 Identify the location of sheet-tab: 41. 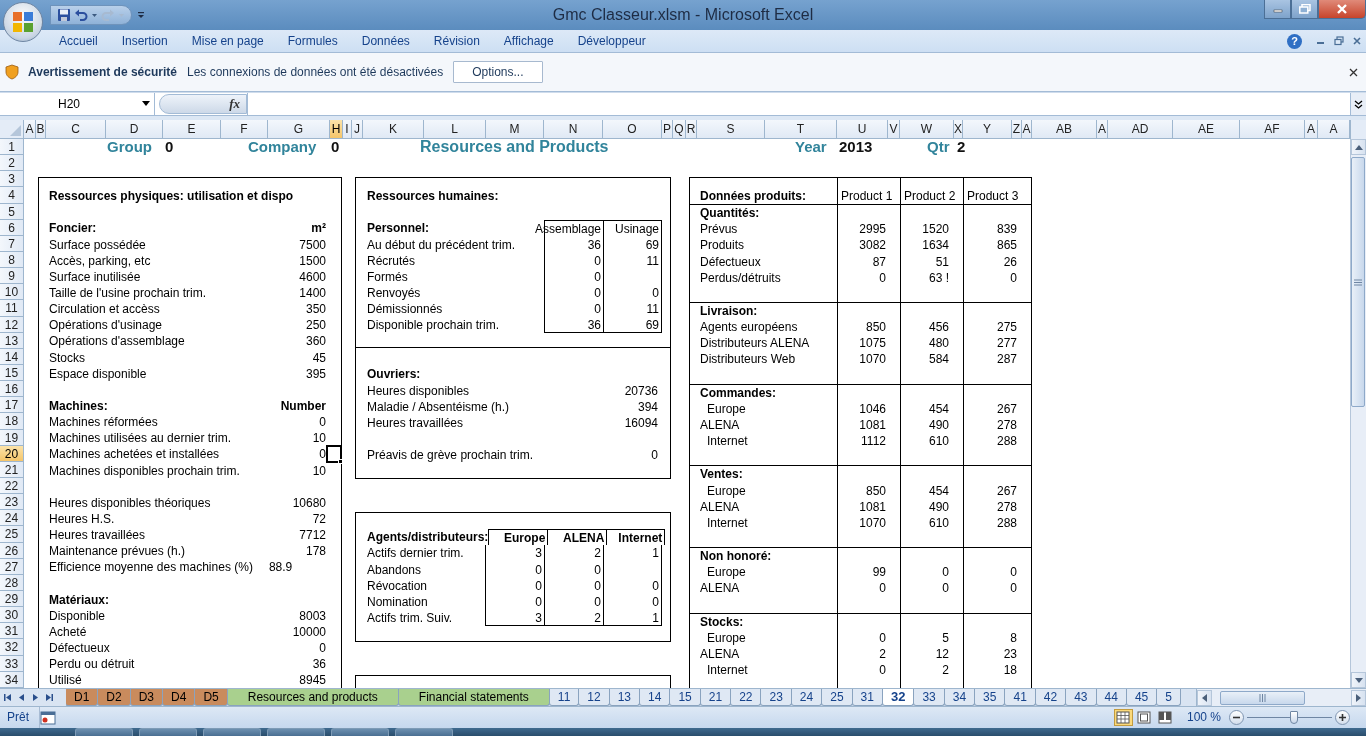
(1020, 697).